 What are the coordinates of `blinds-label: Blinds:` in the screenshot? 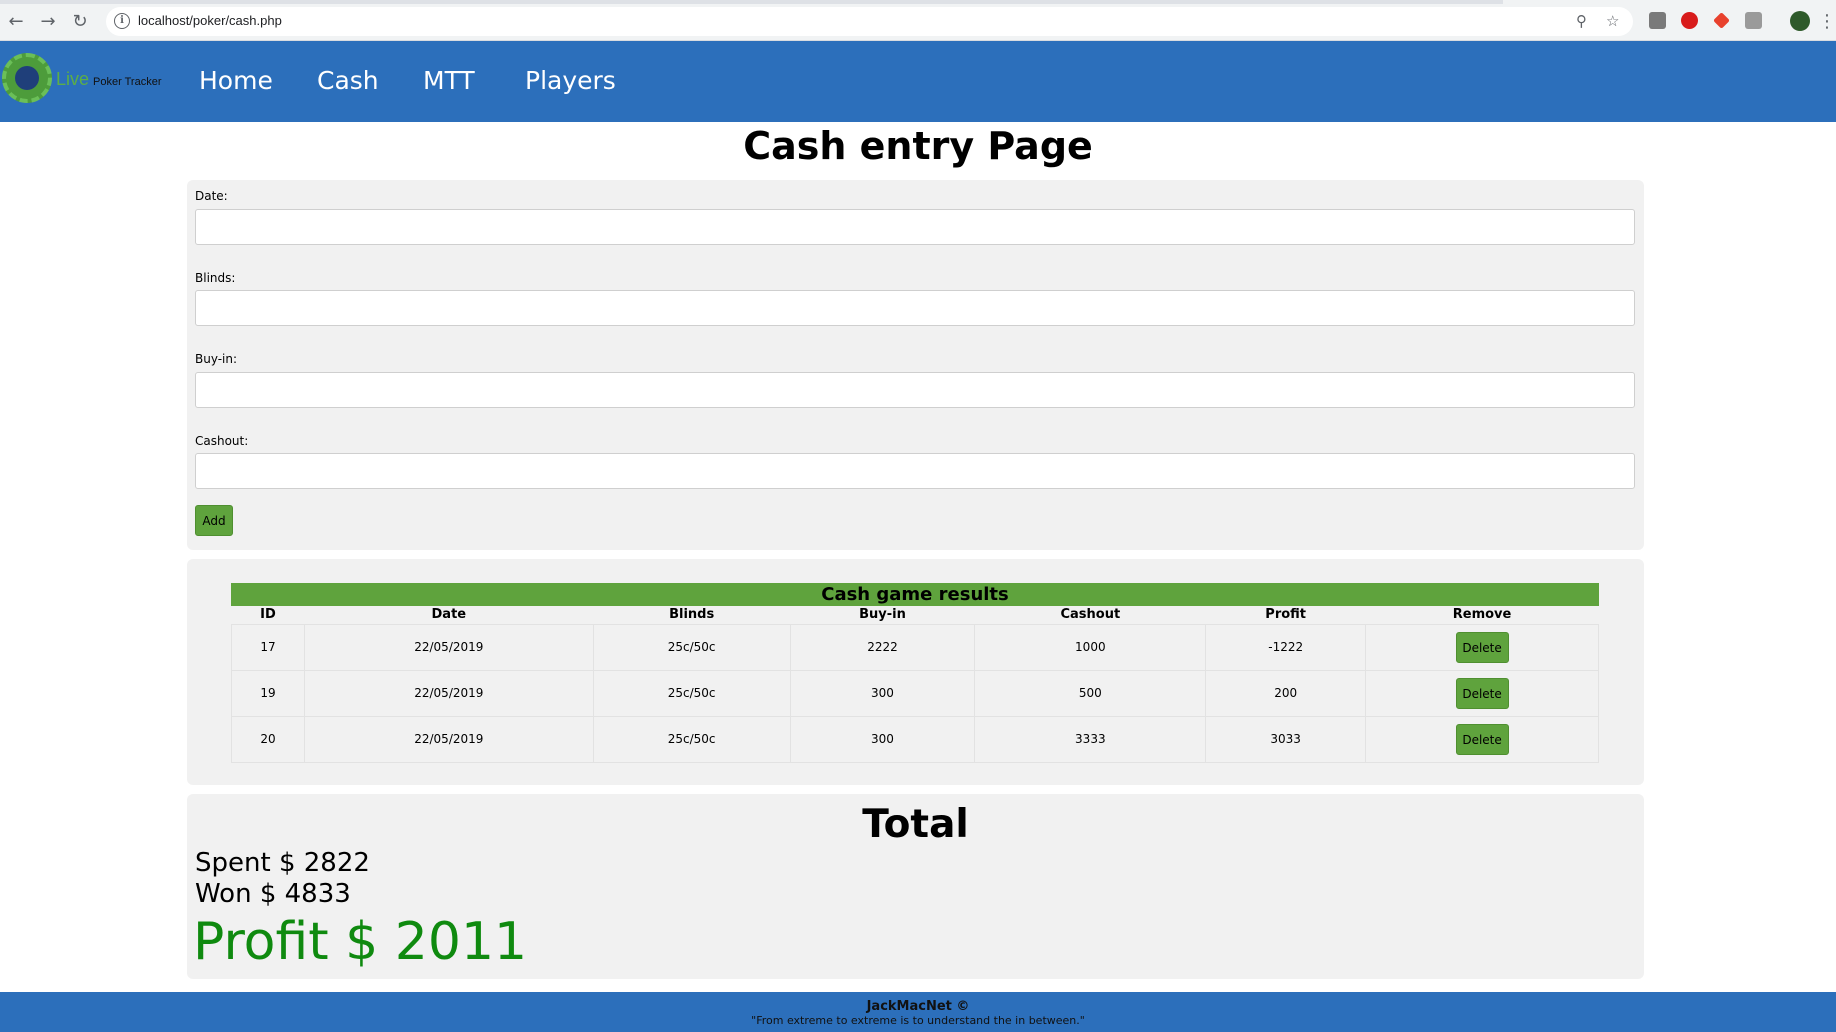 It's located at (215, 278).